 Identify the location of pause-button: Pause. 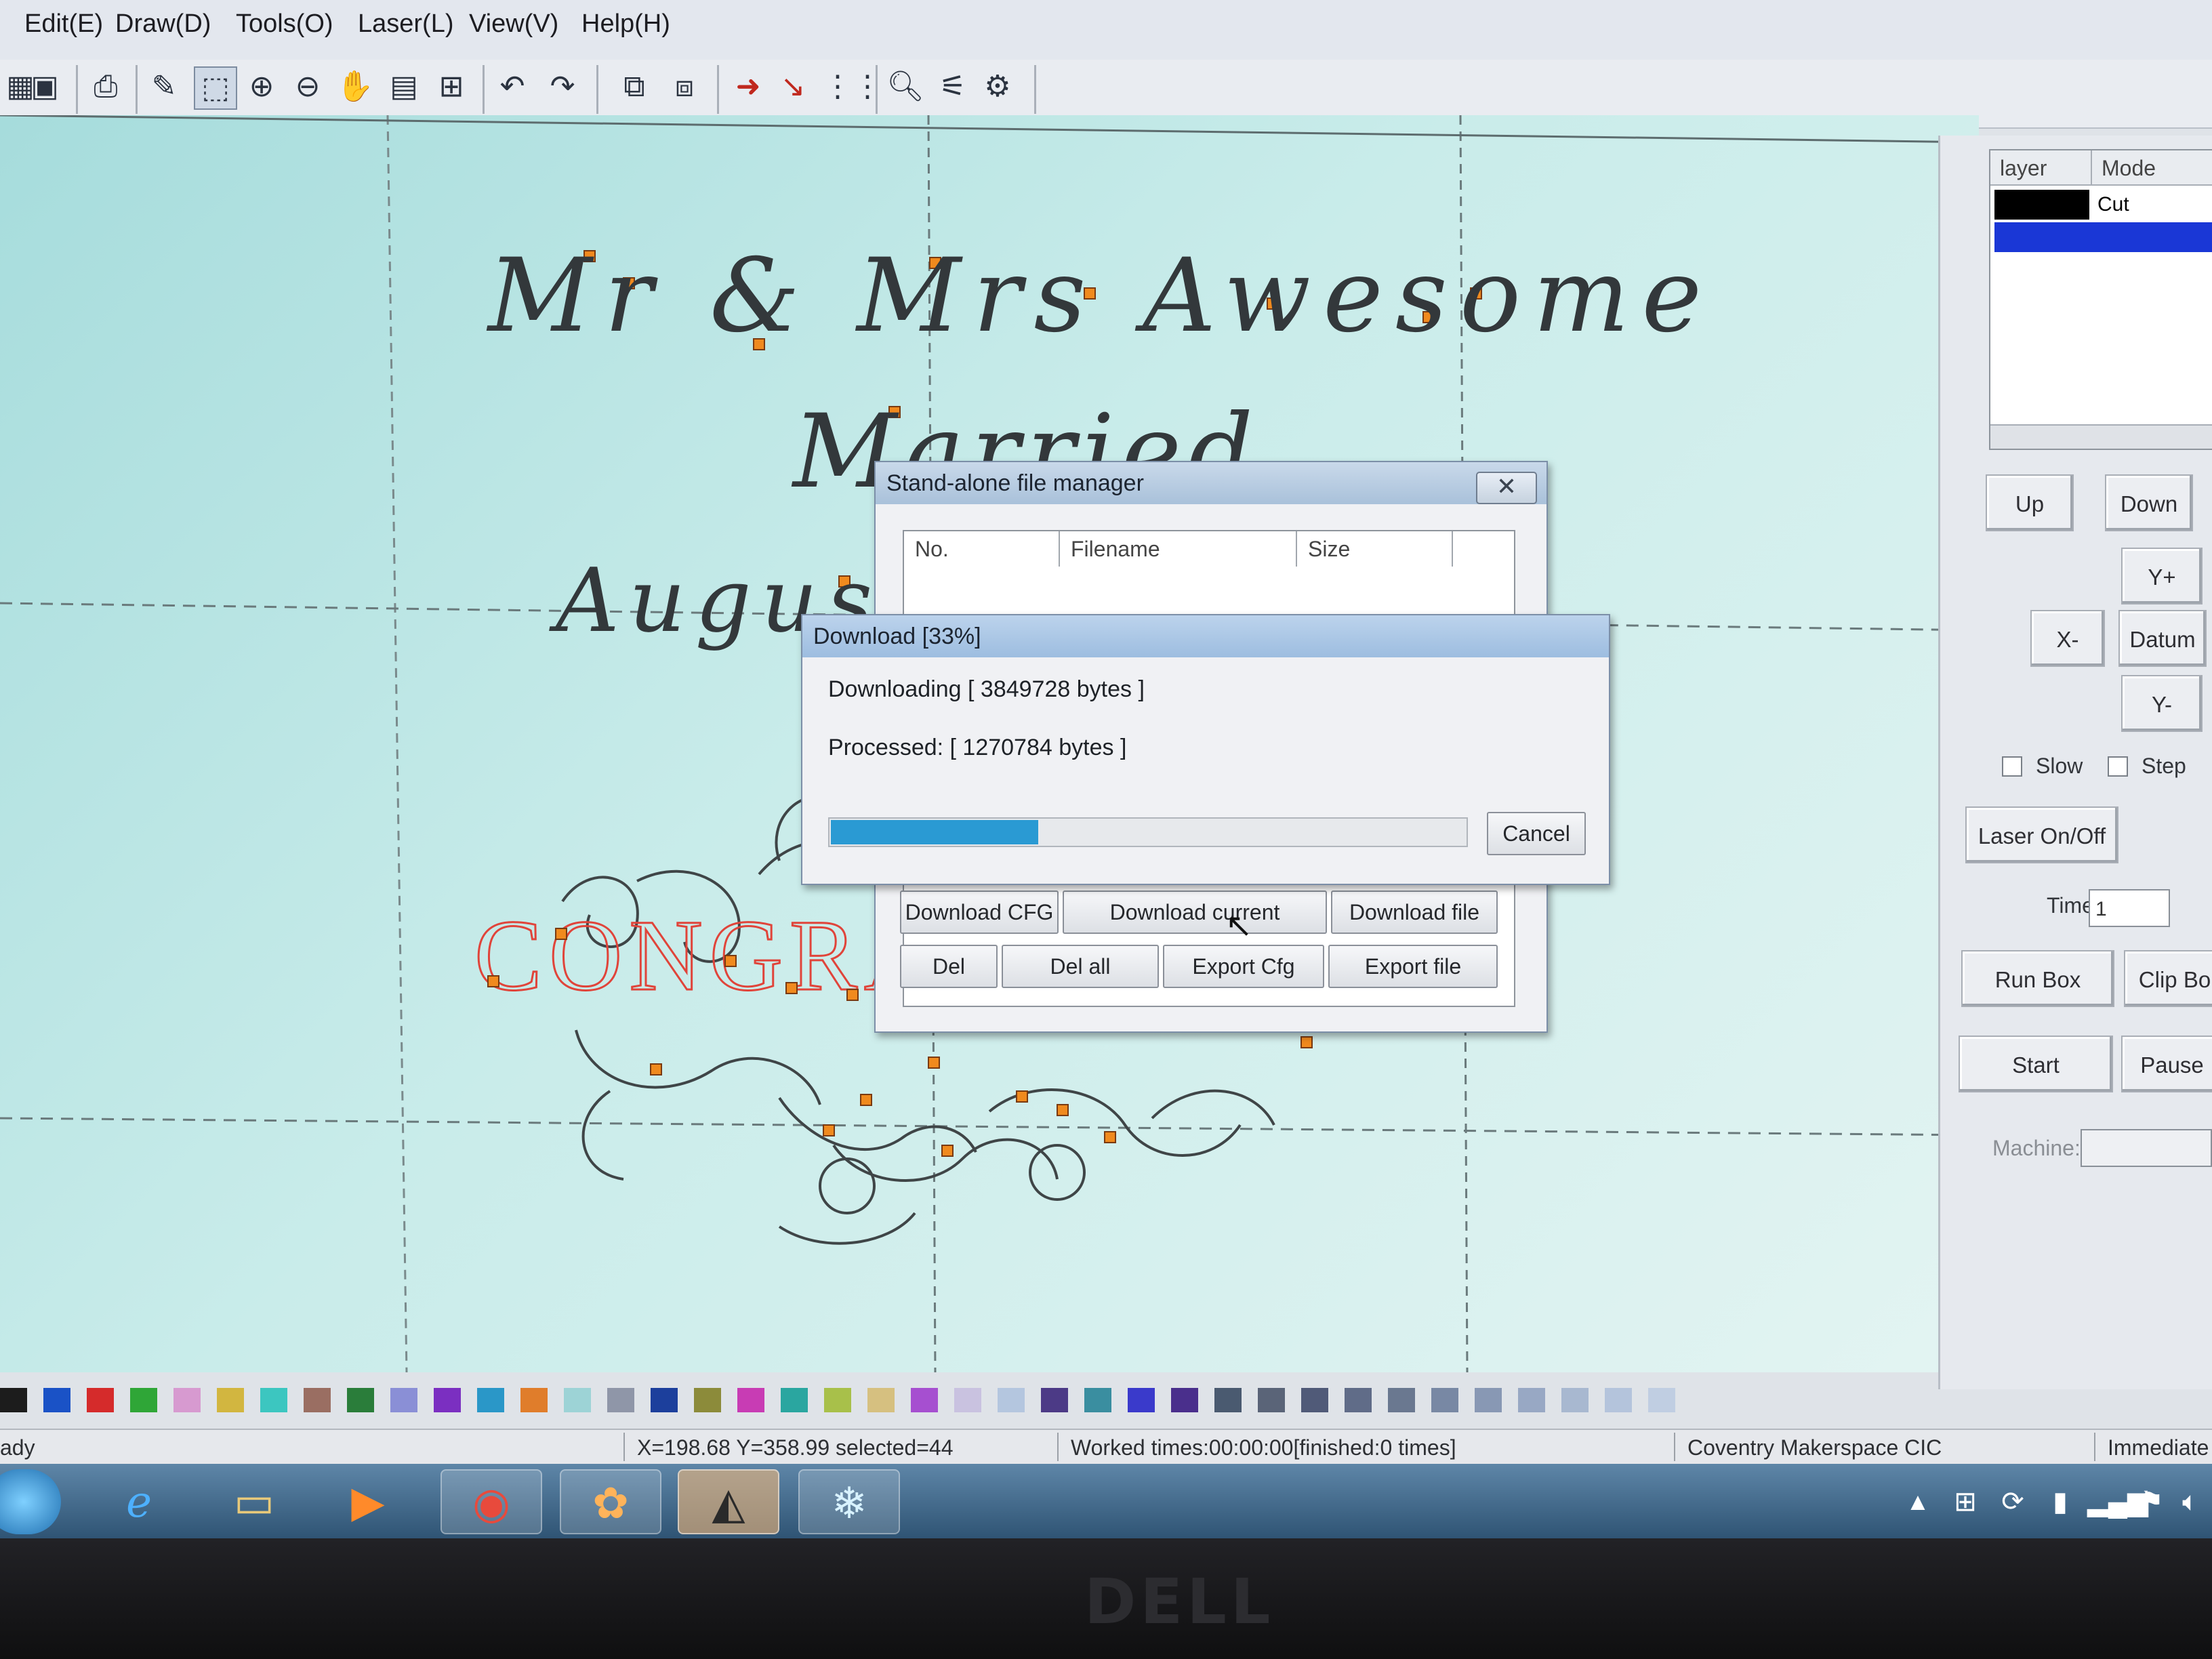
(2166, 1064).